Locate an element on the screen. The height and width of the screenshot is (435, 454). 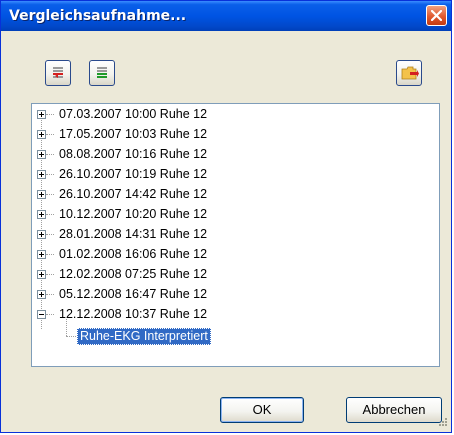
close-icon is located at coordinates (436, 15).